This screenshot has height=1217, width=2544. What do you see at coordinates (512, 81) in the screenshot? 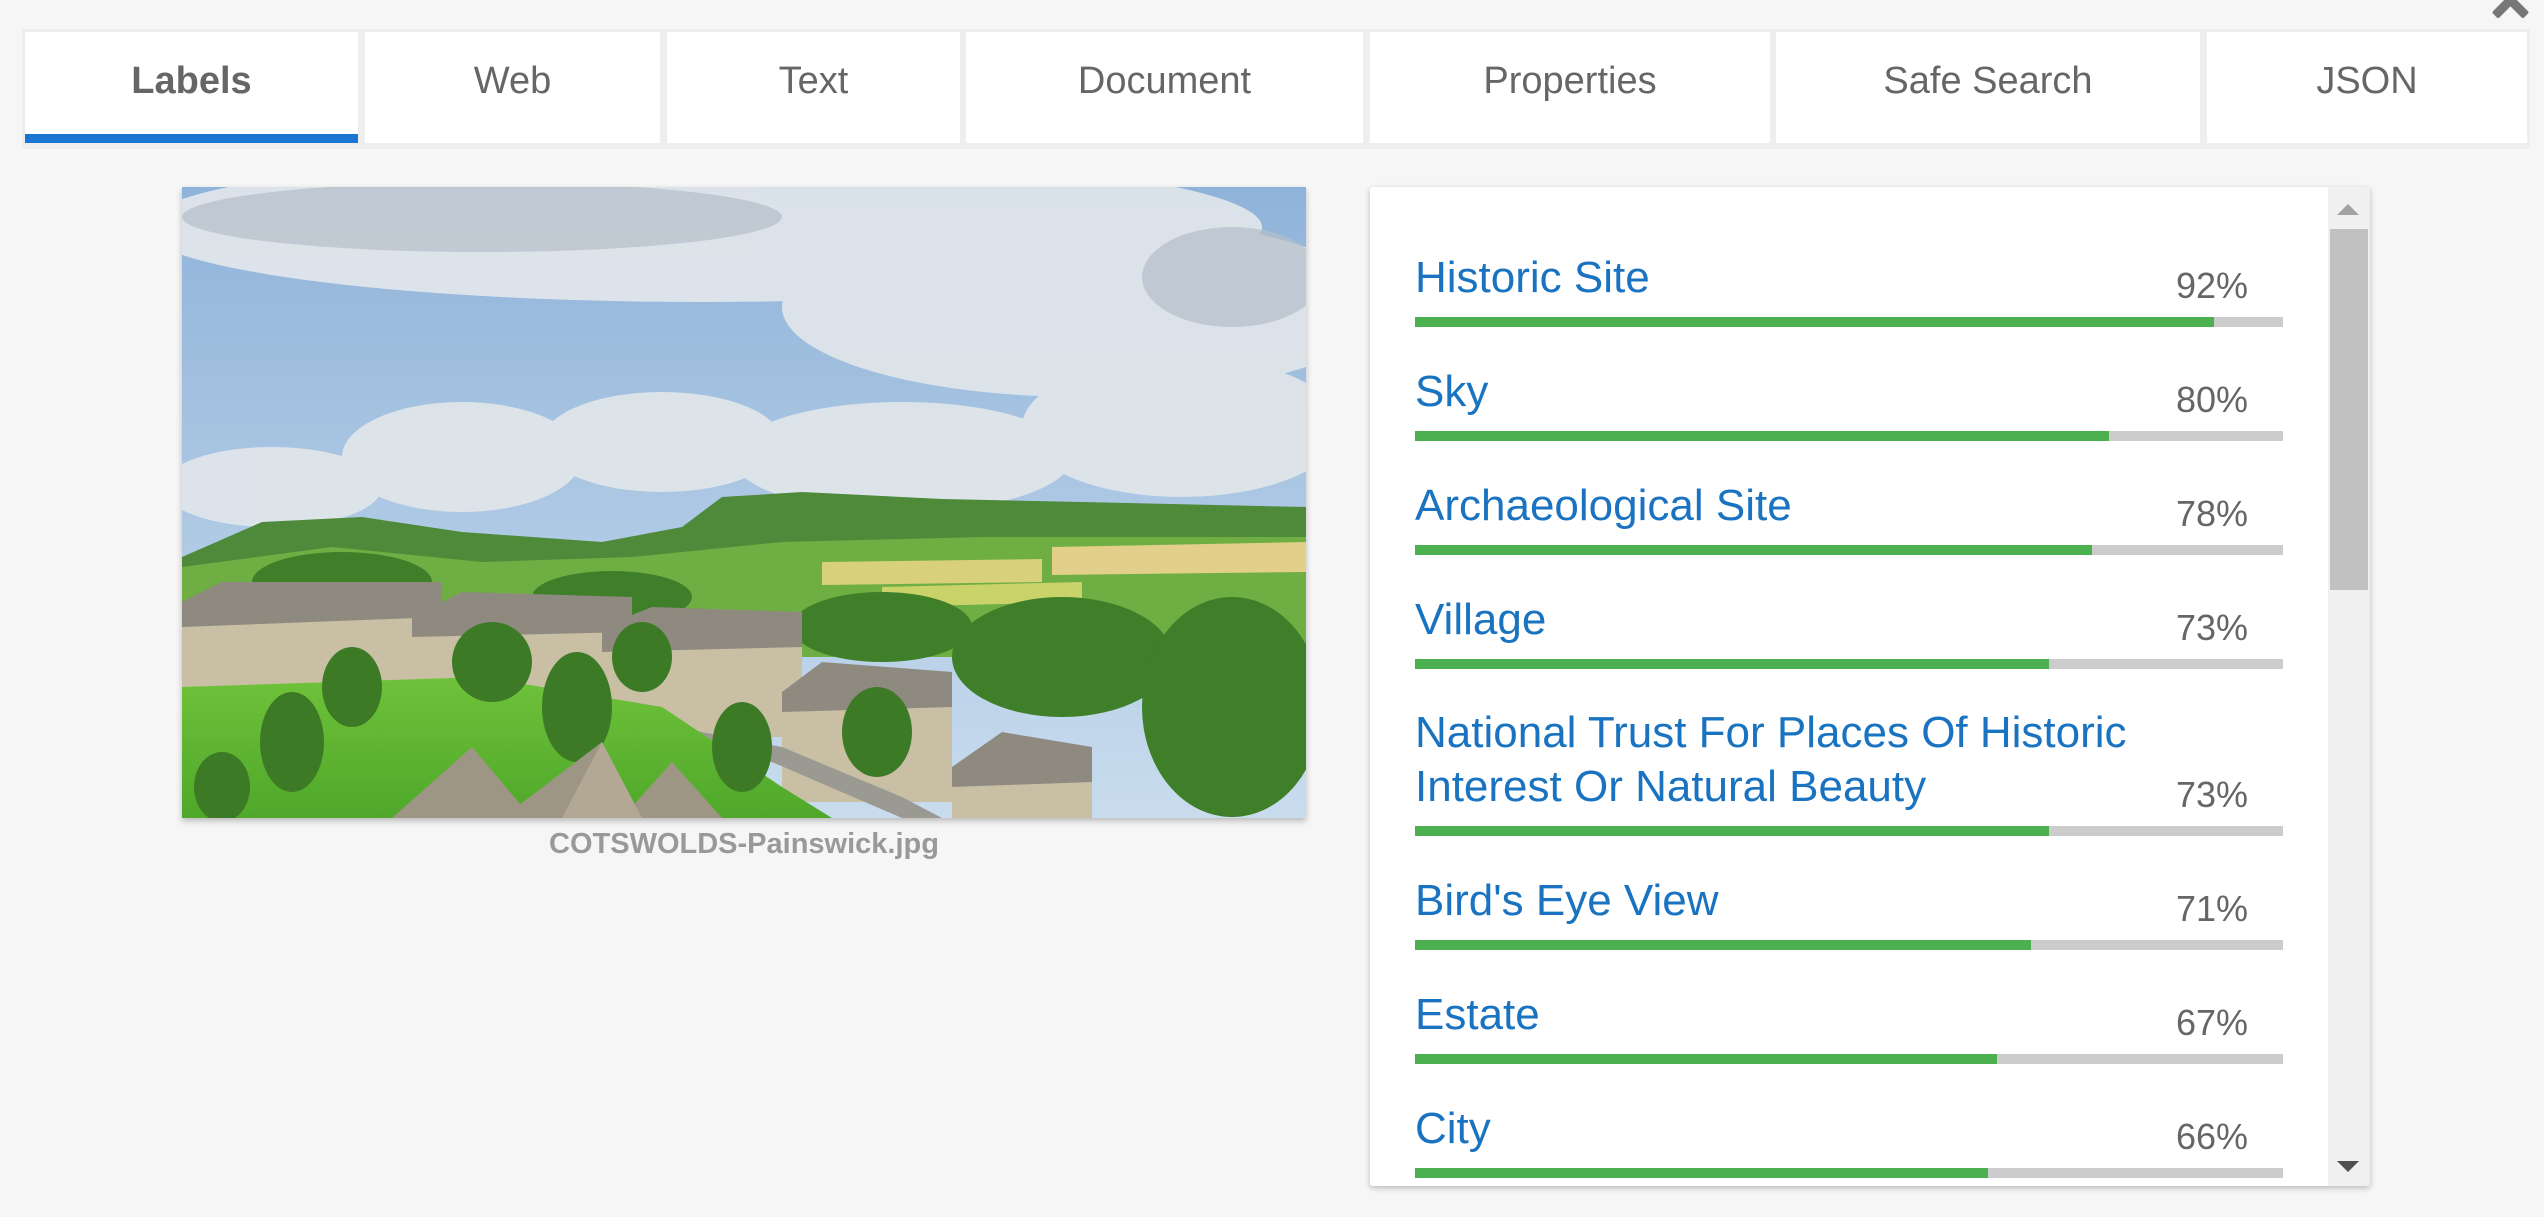
I see `tab-label: Web` at bounding box center [512, 81].